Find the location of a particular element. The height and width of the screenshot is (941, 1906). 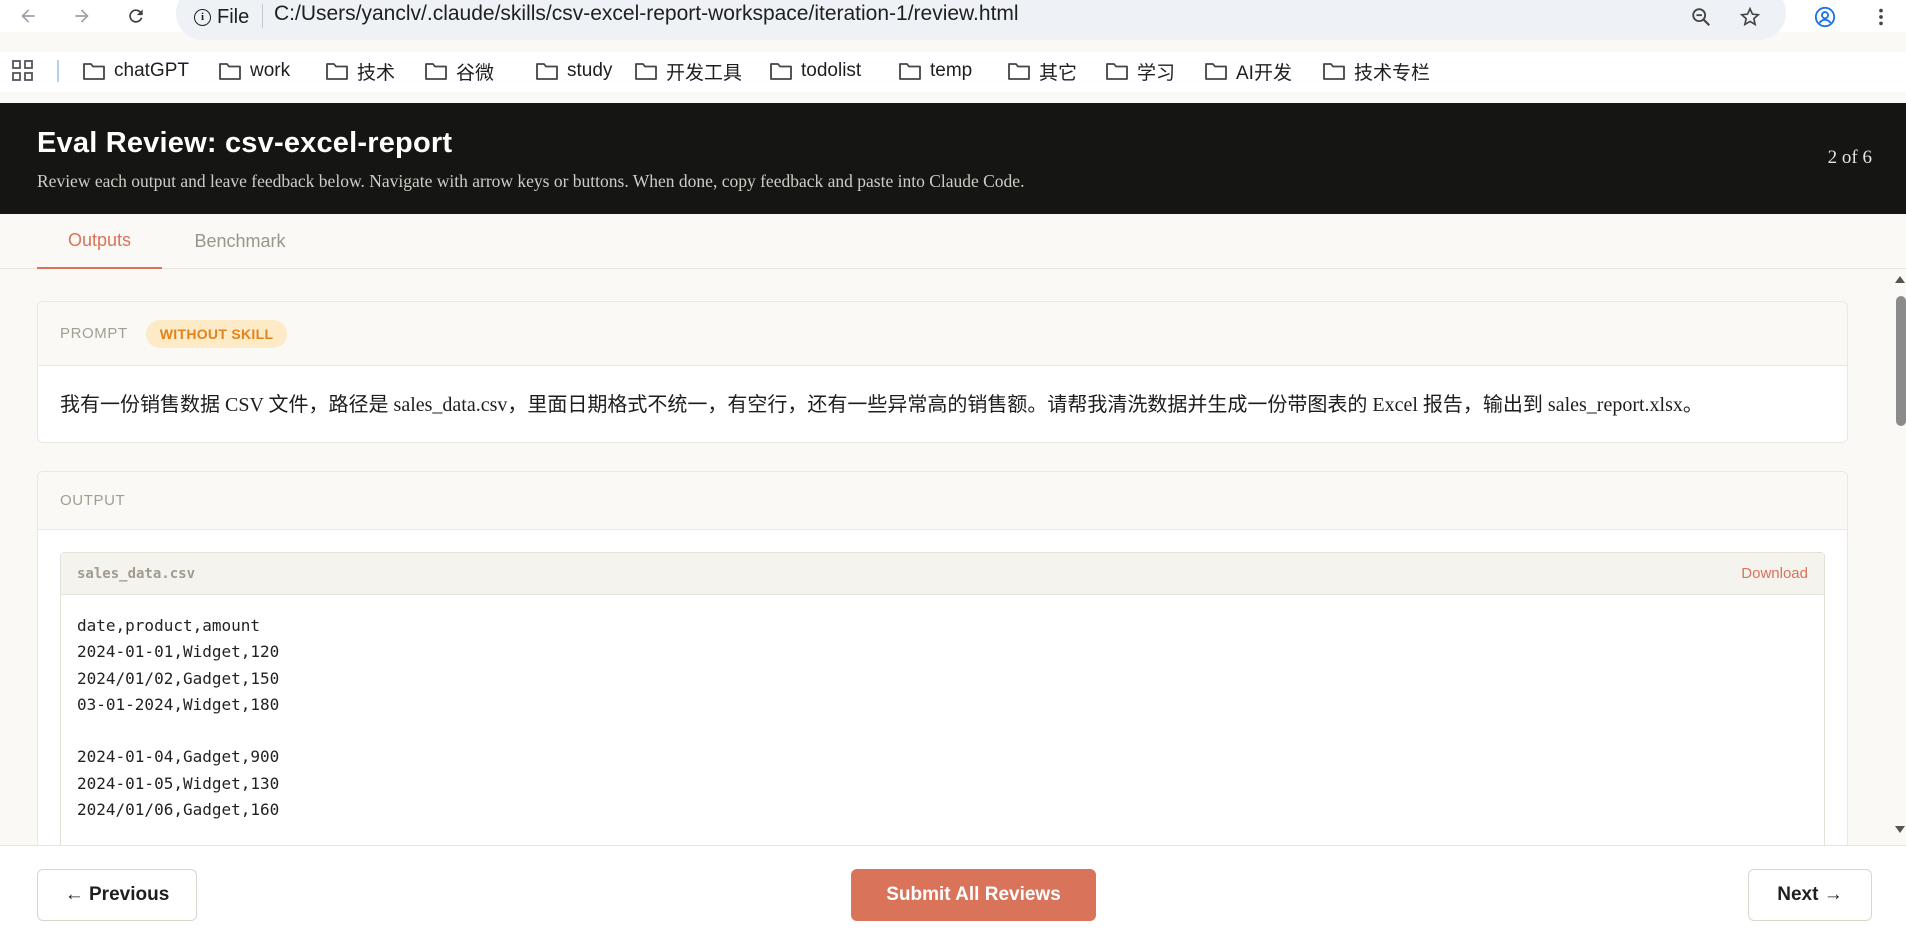

forward-button is located at coordinates (82, 16).